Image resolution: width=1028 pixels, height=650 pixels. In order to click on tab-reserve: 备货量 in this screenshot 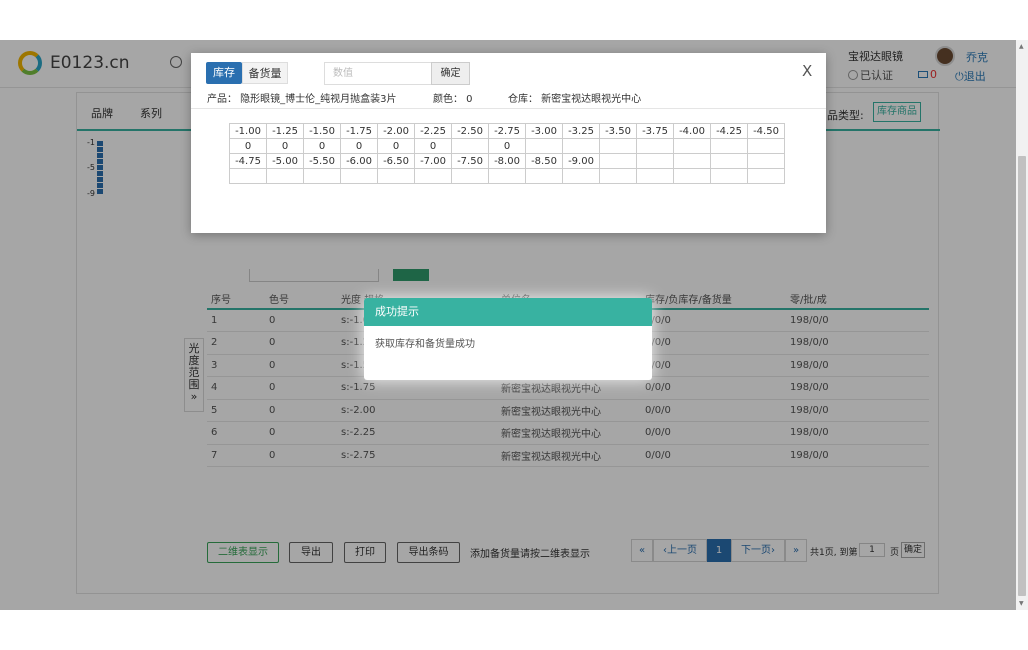, I will do `click(265, 73)`.